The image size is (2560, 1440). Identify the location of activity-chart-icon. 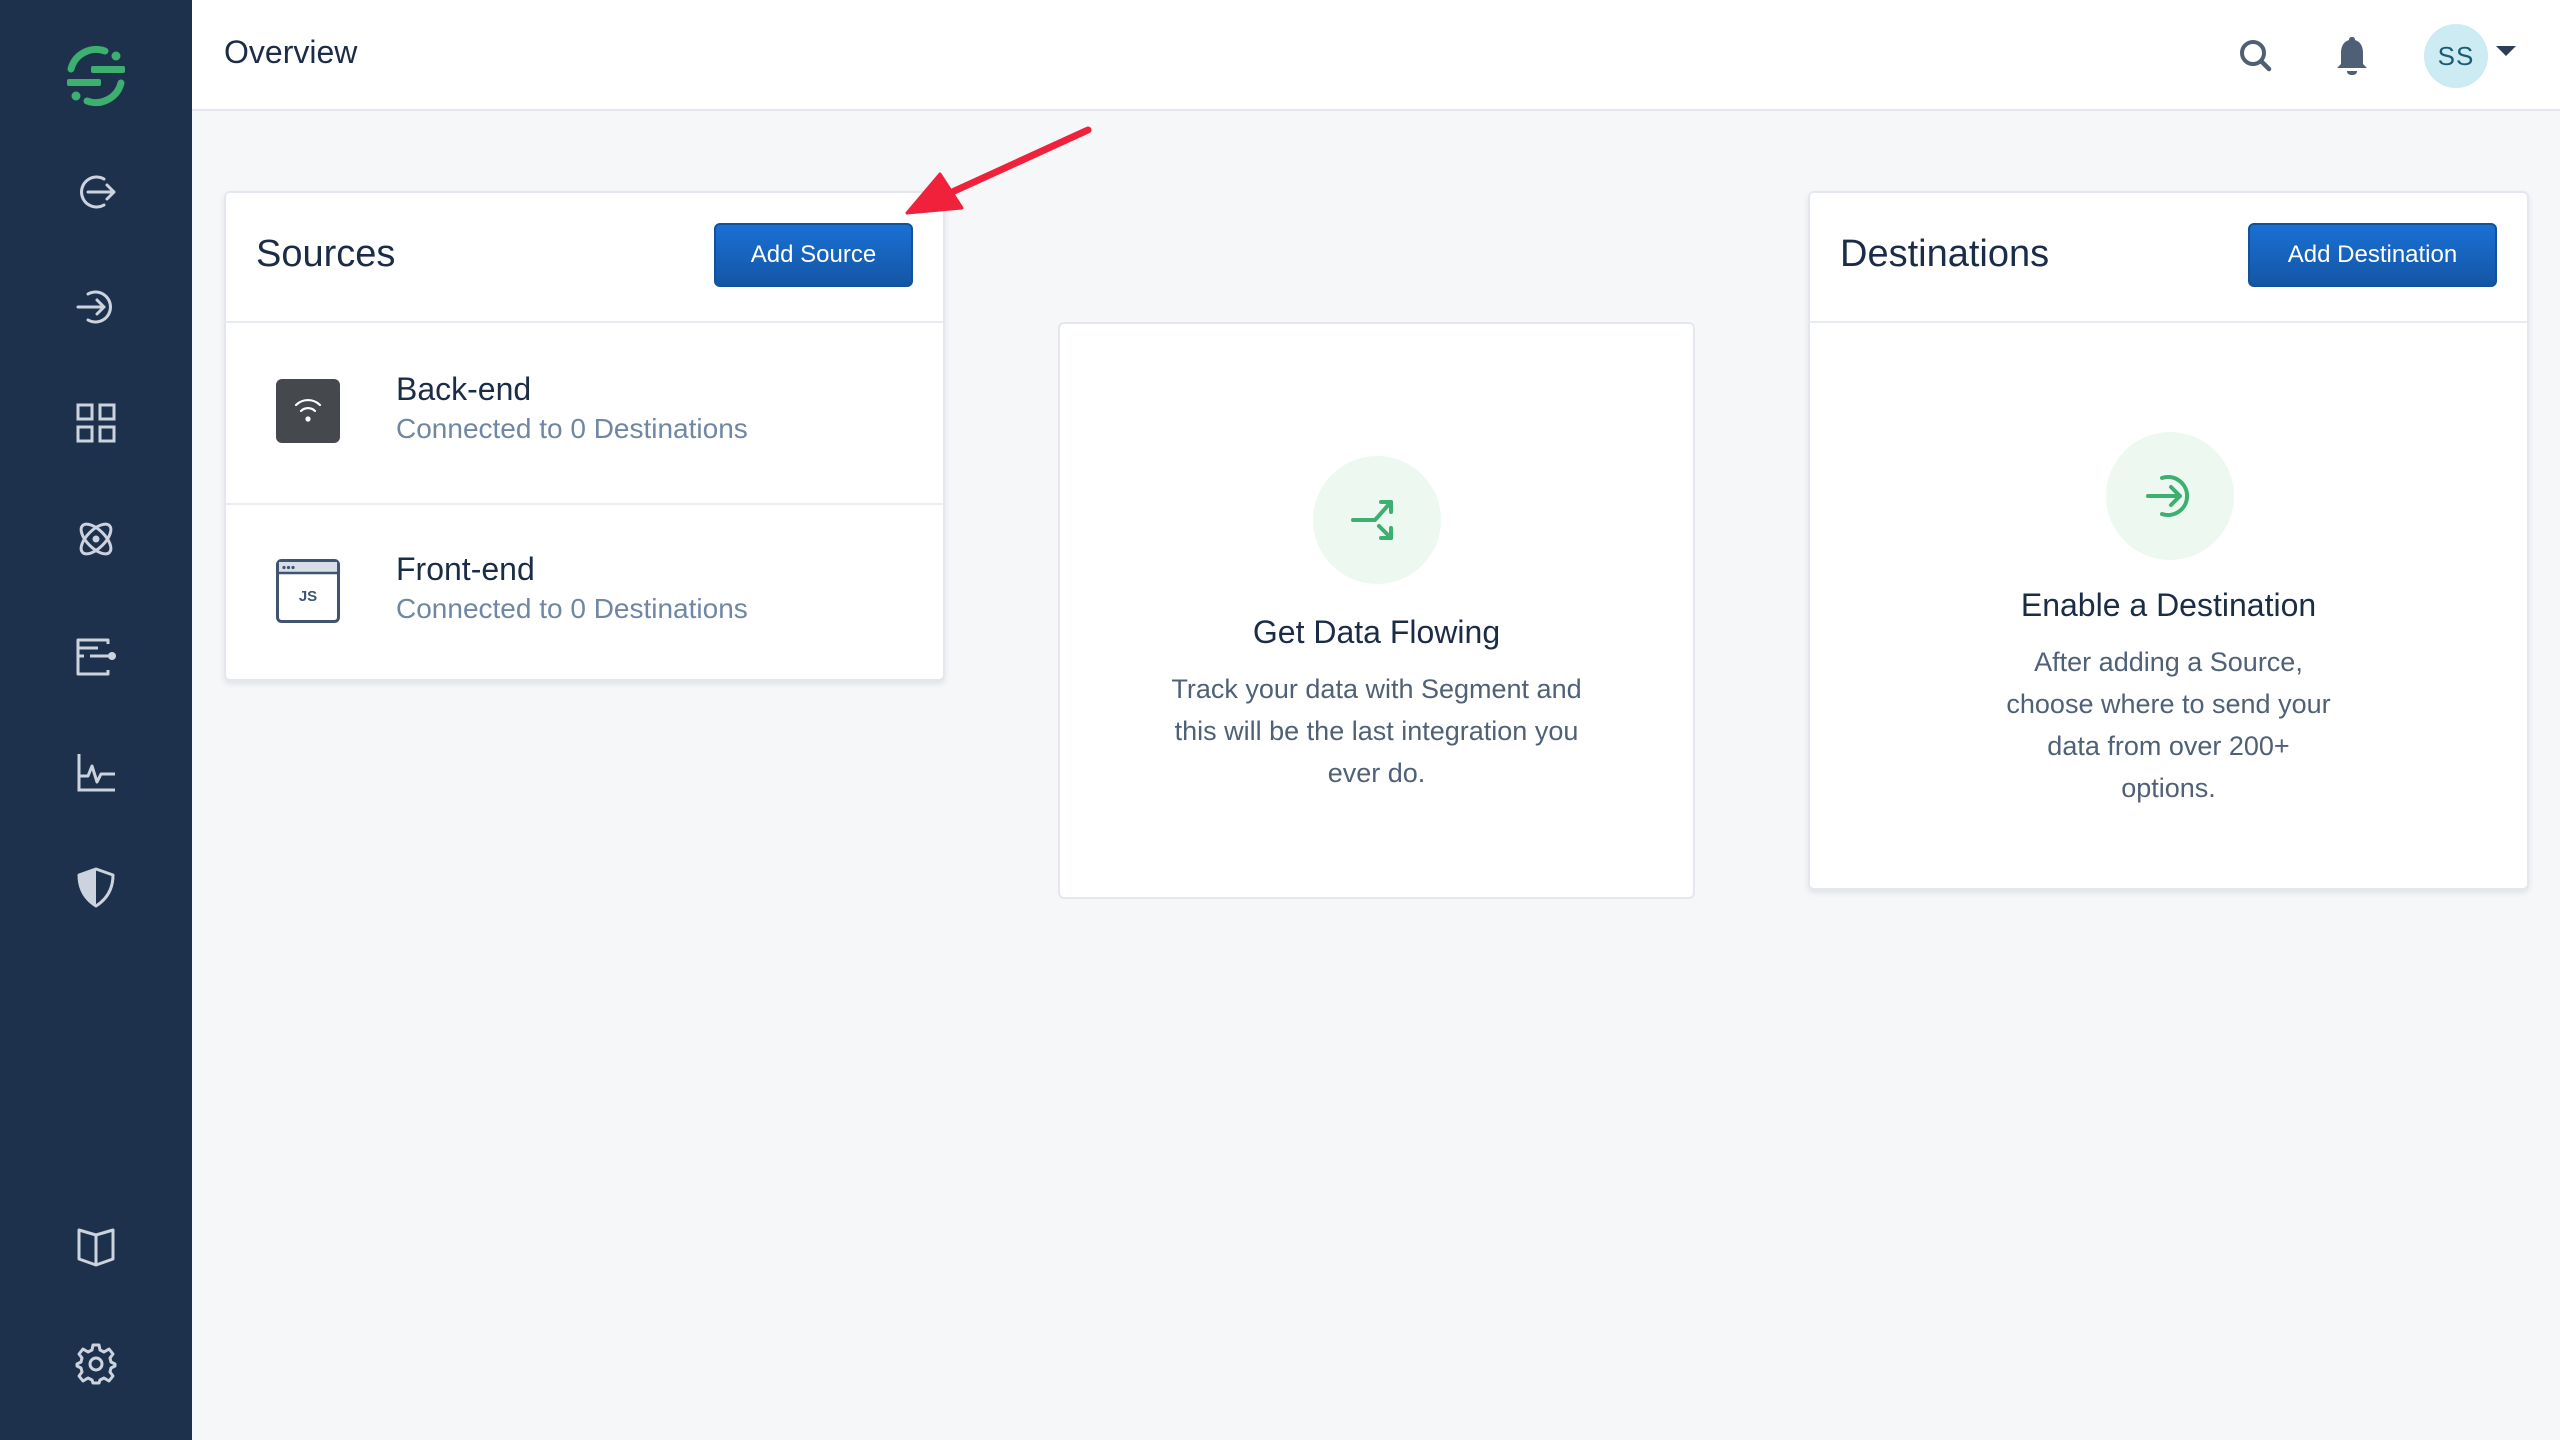
(96, 773).